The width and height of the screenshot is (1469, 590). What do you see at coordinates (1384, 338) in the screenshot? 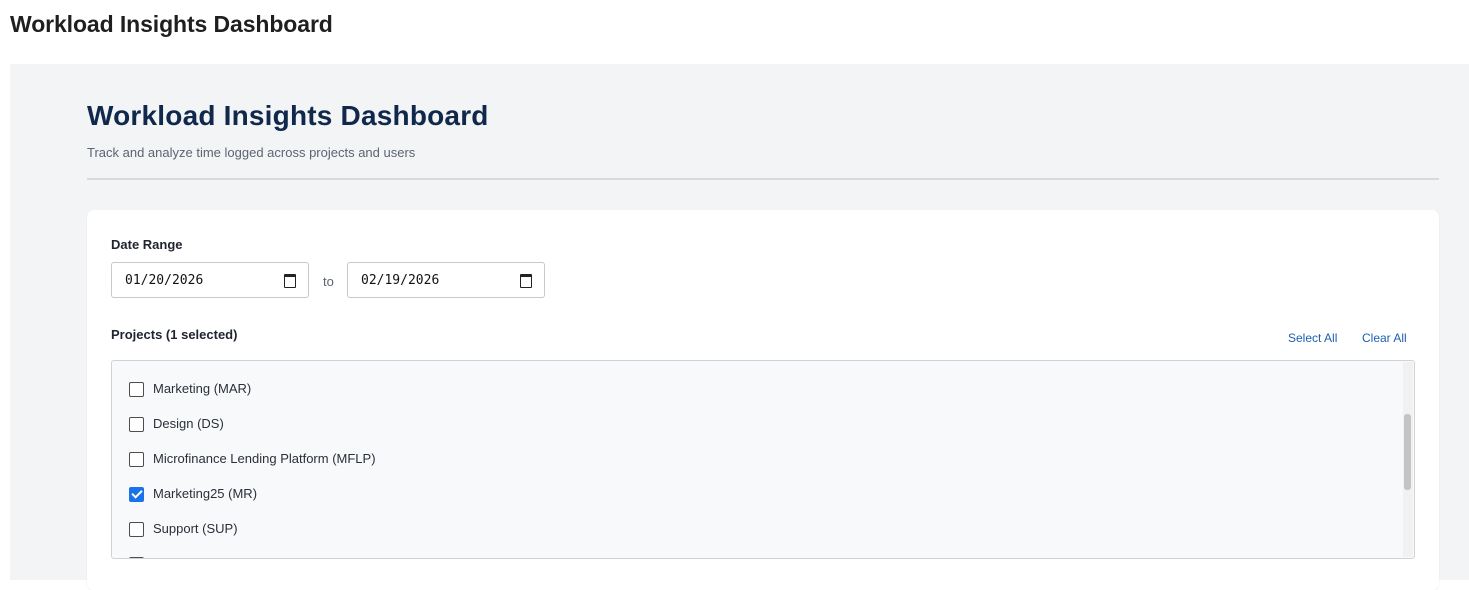
I see `clear-all-button: Clear All` at bounding box center [1384, 338].